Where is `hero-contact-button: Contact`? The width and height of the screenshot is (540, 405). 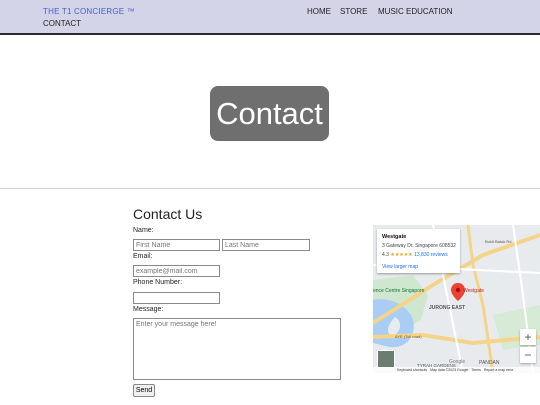 hero-contact-button: Contact is located at coordinates (269, 113).